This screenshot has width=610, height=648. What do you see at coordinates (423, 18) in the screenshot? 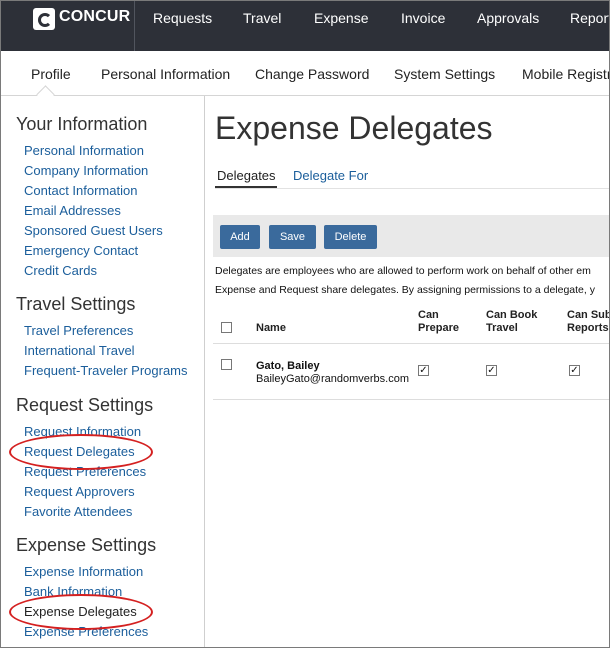
I see `nav-invoice: Invoice` at bounding box center [423, 18].